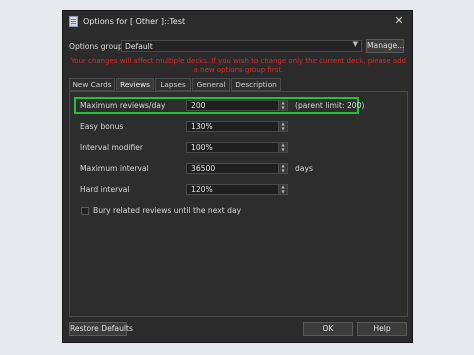 This screenshot has width=474, height=355. What do you see at coordinates (237, 105) in the screenshot?
I see `max-reviews-spinbox: 200 ▲ ▼` at bounding box center [237, 105].